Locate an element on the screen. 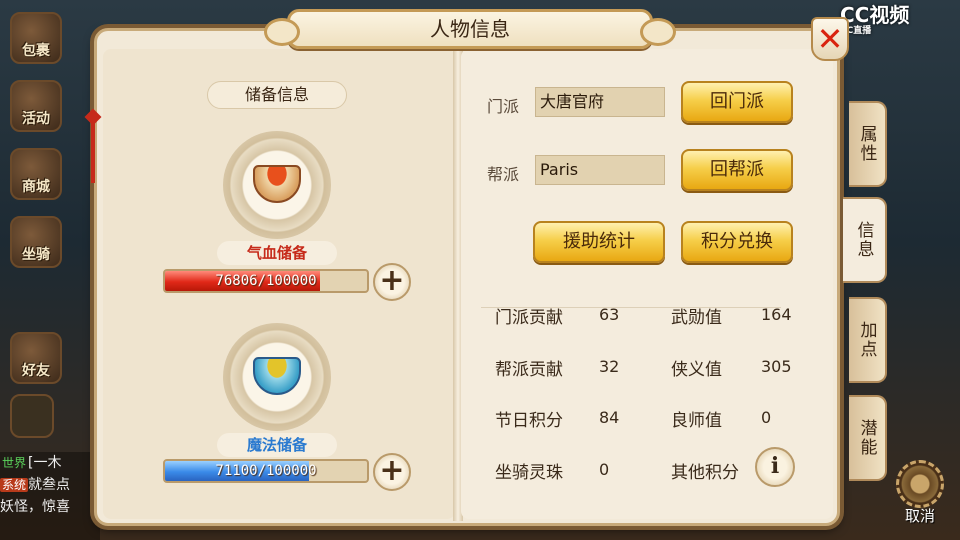 The height and width of the screenshot is (540, 960). mp-reserve-bar: 71100/100000 is located at coordinates (266, 471).